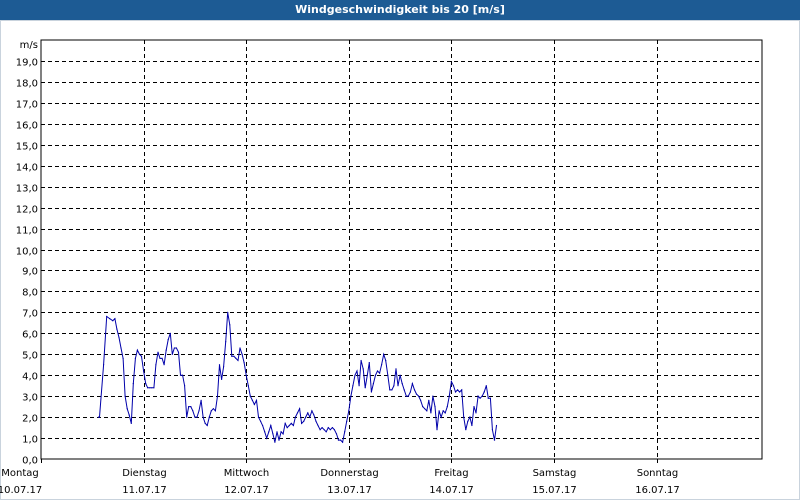  Describe the element at coordinates (144, 473) in the screenshot. I see `x-tick-day: Dienstag` at that location.